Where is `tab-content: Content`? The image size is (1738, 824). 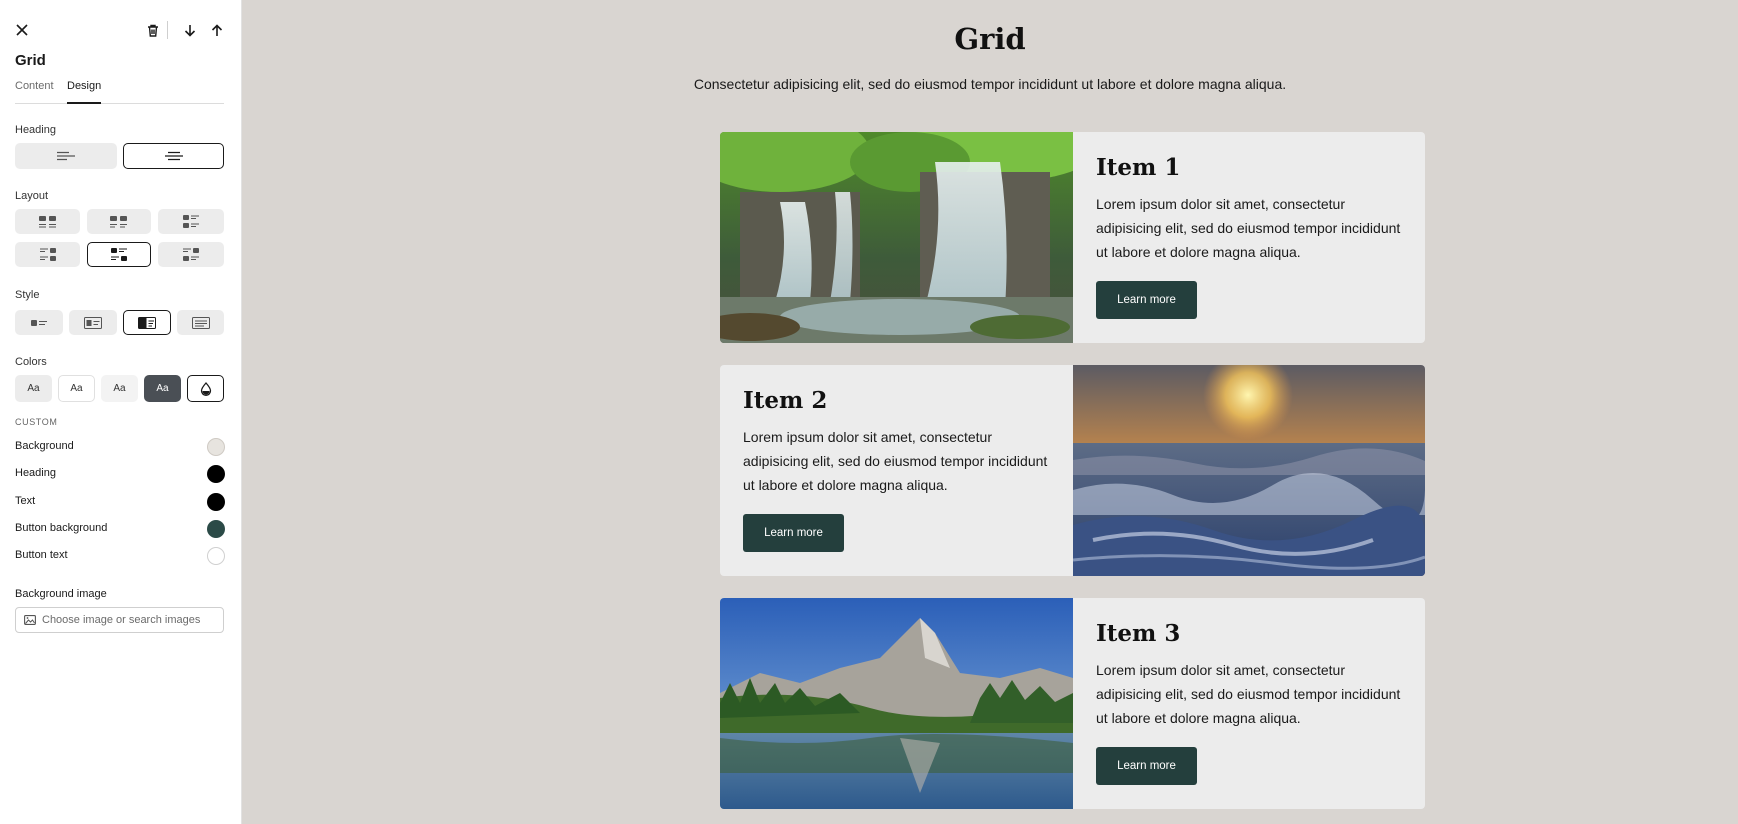
tab-content: Content is located at coordinates (34, 92).